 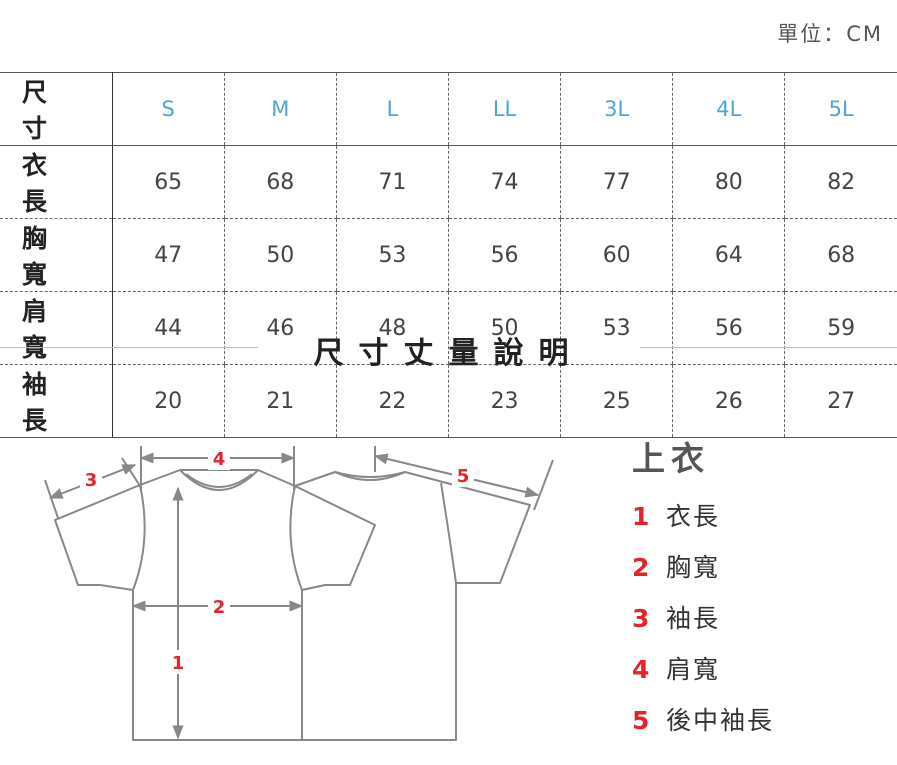 I want to click on unit-label: 單位：CM, so click(x=830, y=34).